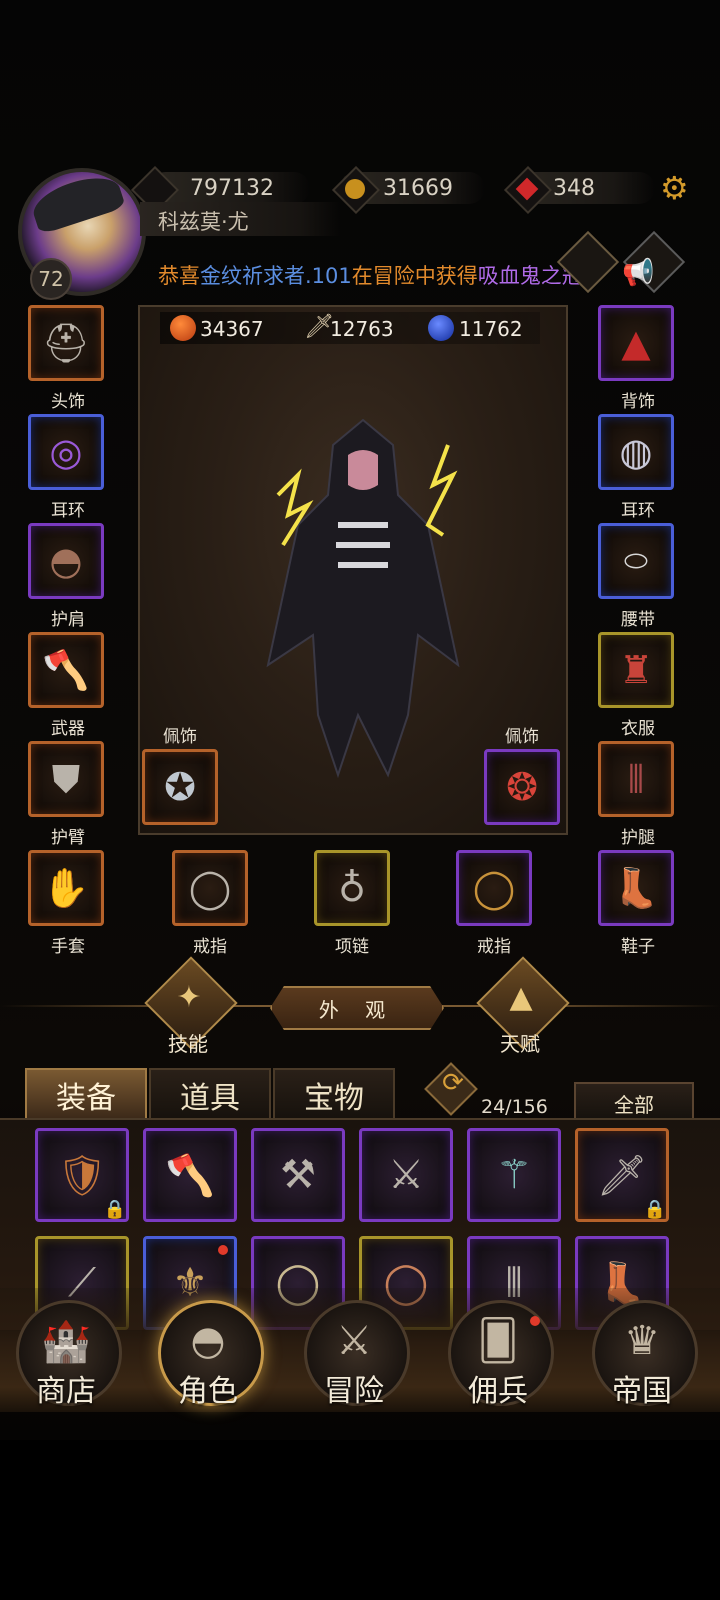 Image resolution: width=720 pixels, height=1600 pixels. I want to click on inventory-item: 🗡 🔒, so click(622, 1175).